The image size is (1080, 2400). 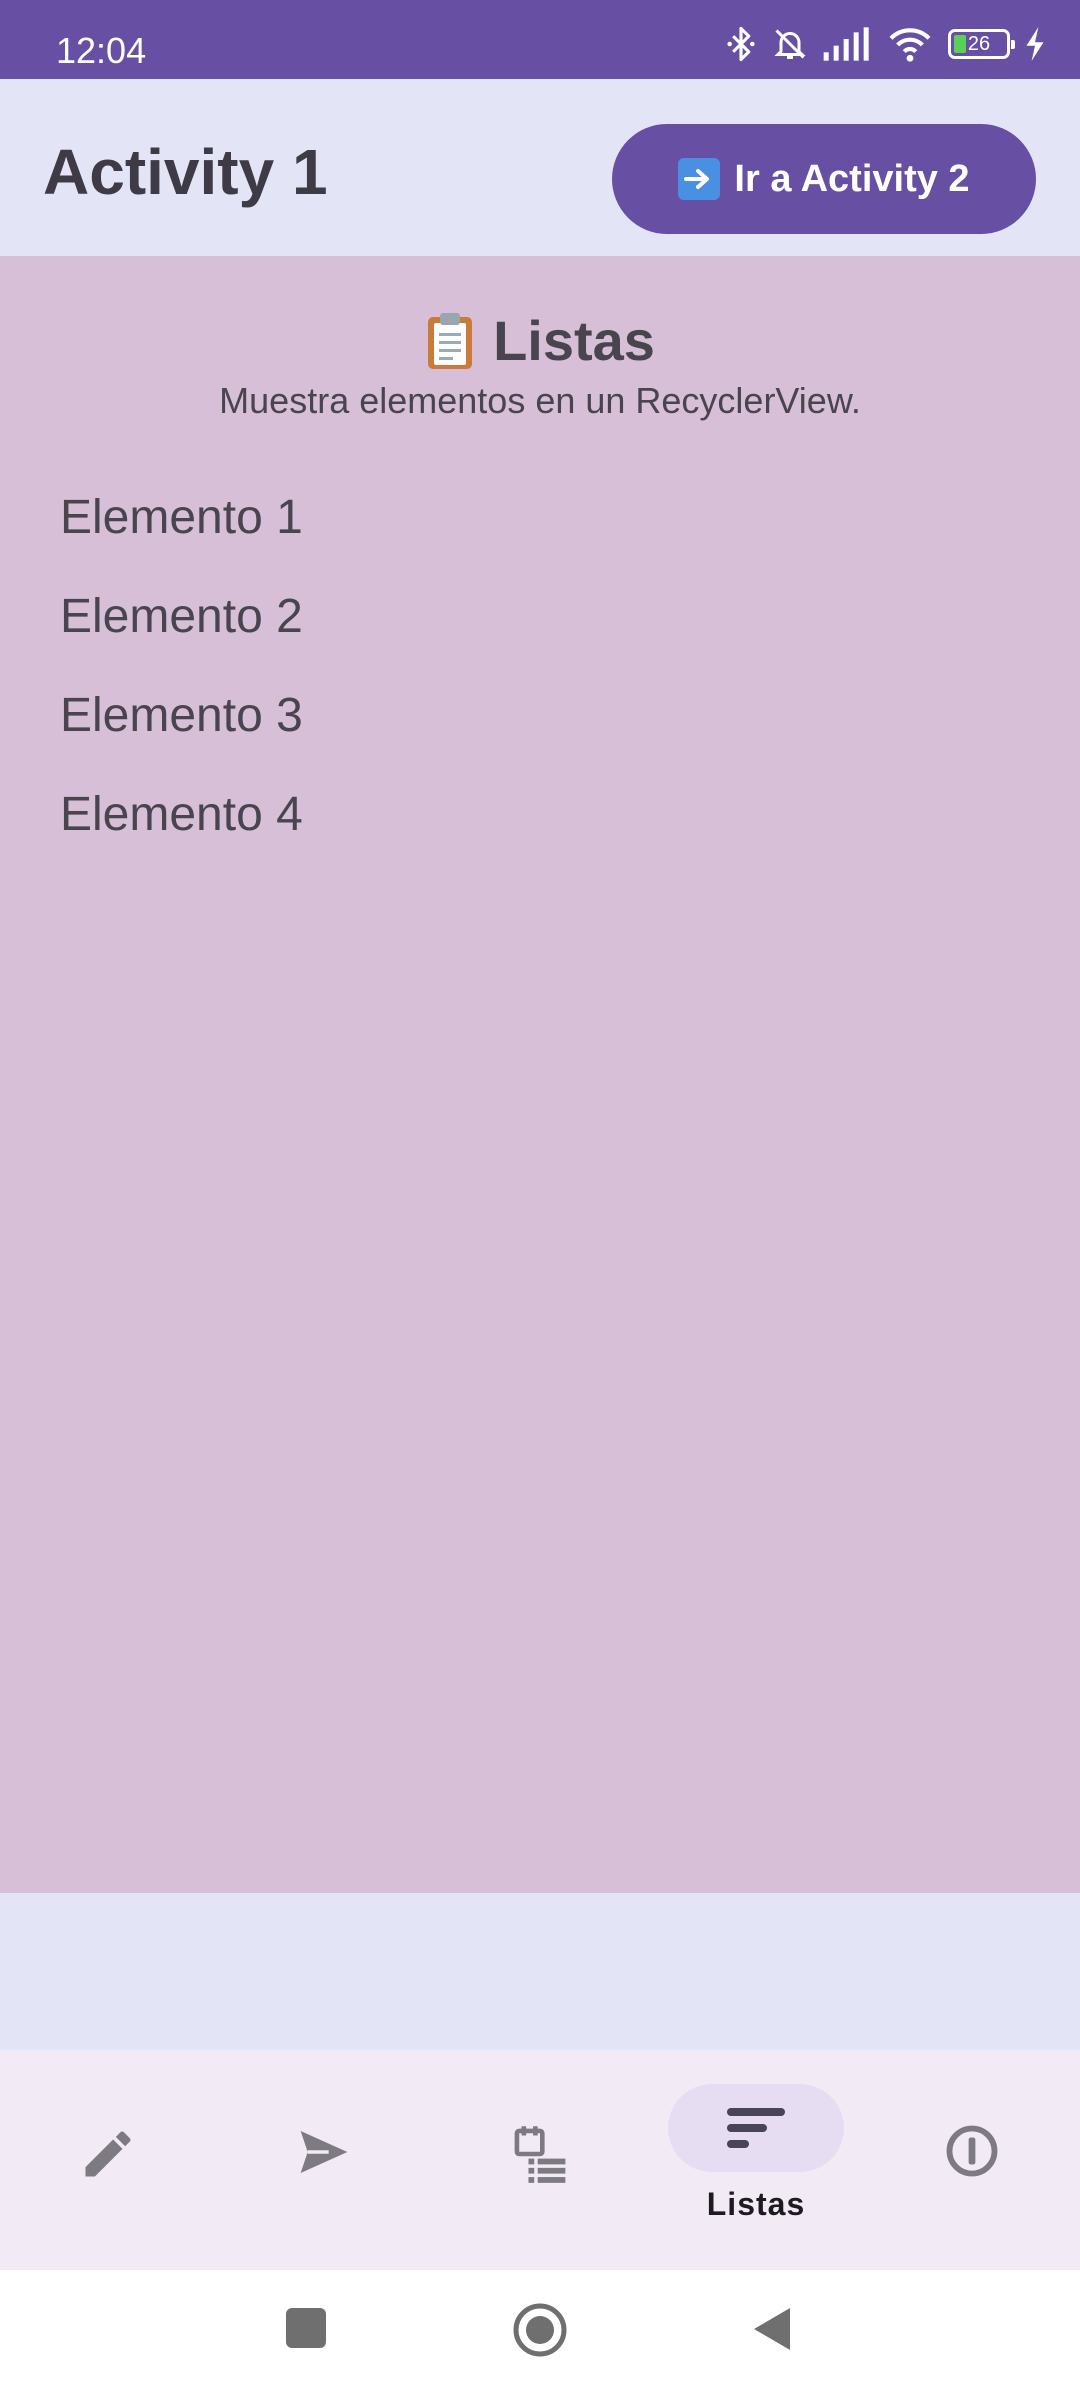 What do you see at coordinates (185, 172) in the screenshot?
I see `page-title: Activity 1` at bounding box center [185, 172].